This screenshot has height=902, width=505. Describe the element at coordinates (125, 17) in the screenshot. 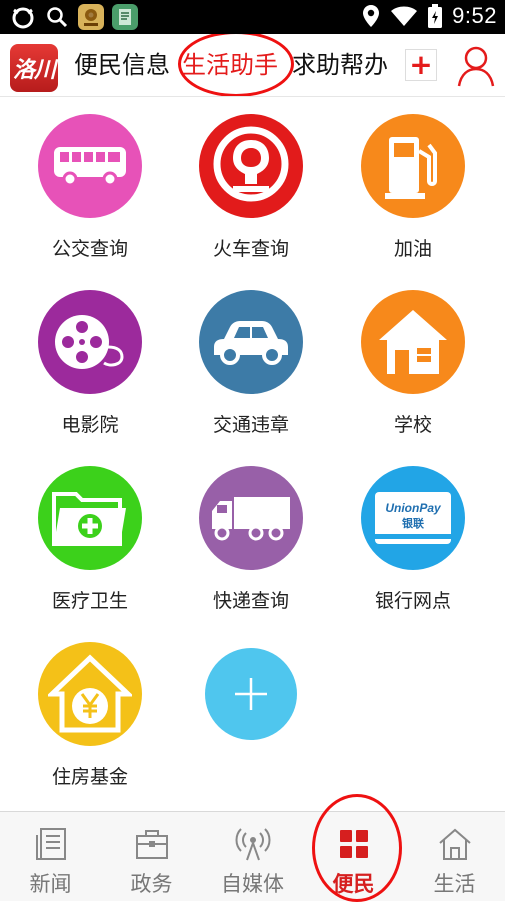

I see `notes-app-icon` at that location.